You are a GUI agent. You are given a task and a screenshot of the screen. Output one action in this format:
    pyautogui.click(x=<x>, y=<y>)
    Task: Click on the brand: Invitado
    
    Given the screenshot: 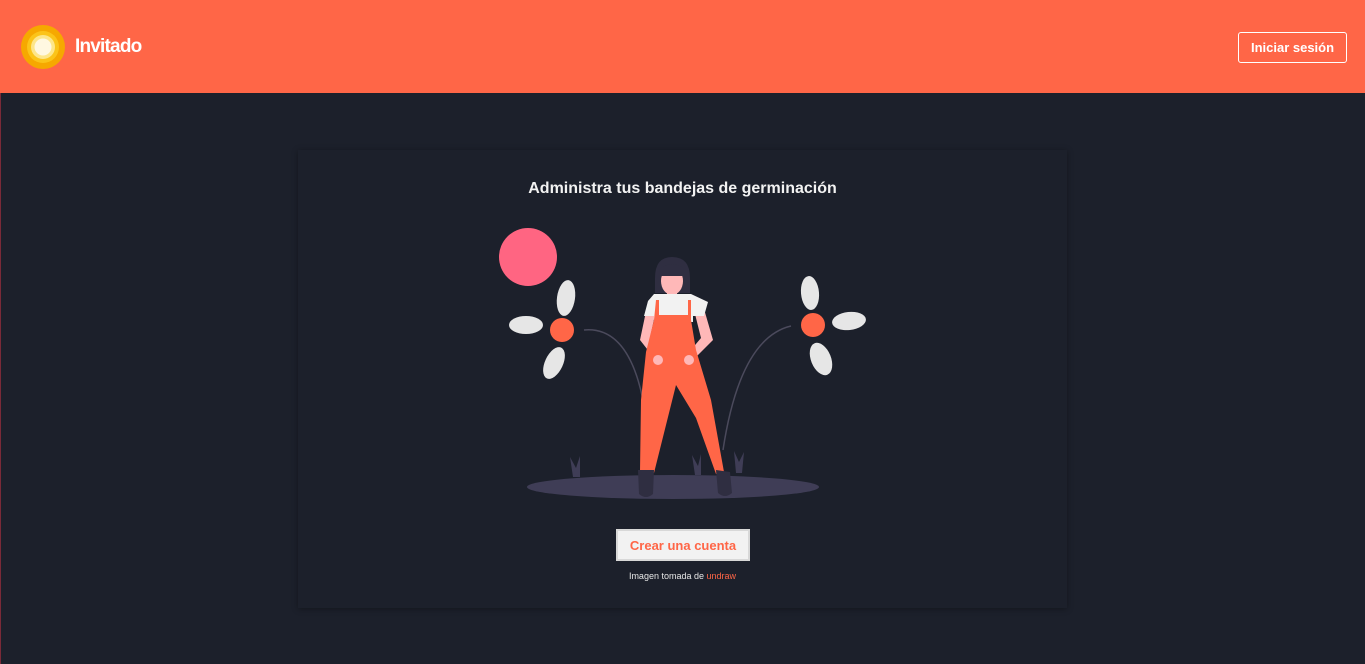 What is the action you would take?
    pyautogui.click(x=81, y=46)
    